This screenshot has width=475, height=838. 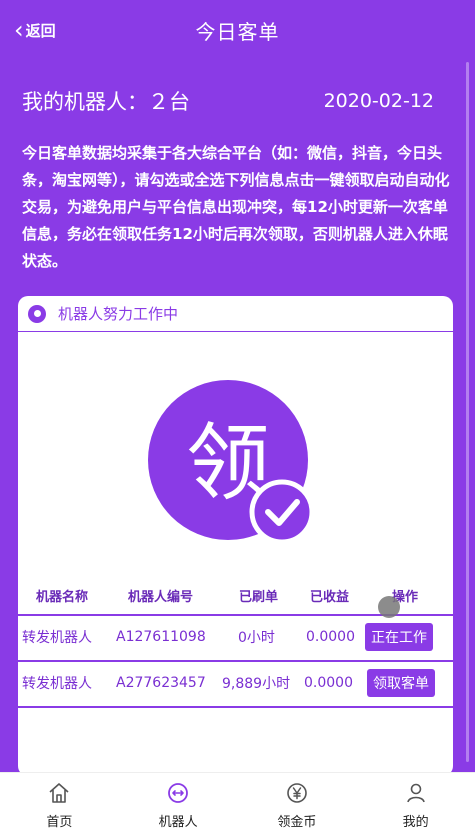 I want to click on robot-id: A127611098, so click(x=161, y=637).